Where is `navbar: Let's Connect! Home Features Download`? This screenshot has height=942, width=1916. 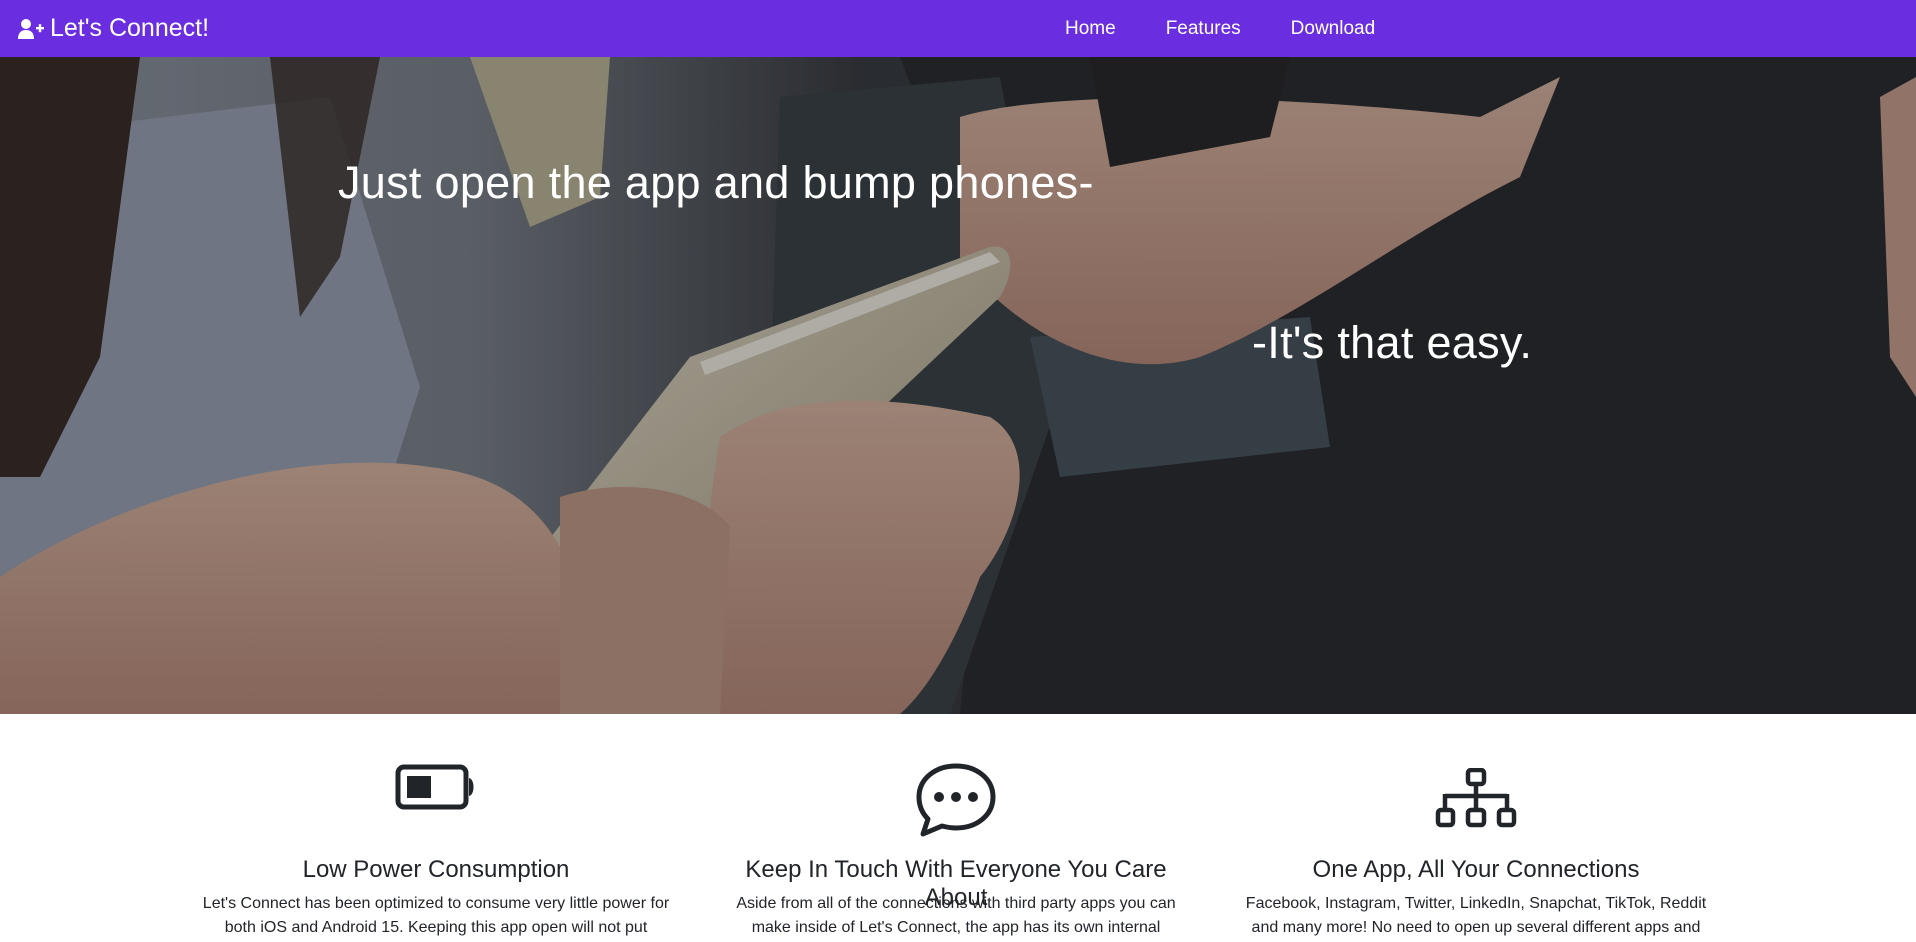 navbar: Let's Connect! Home Features Download is located at coordinates (958, 28).